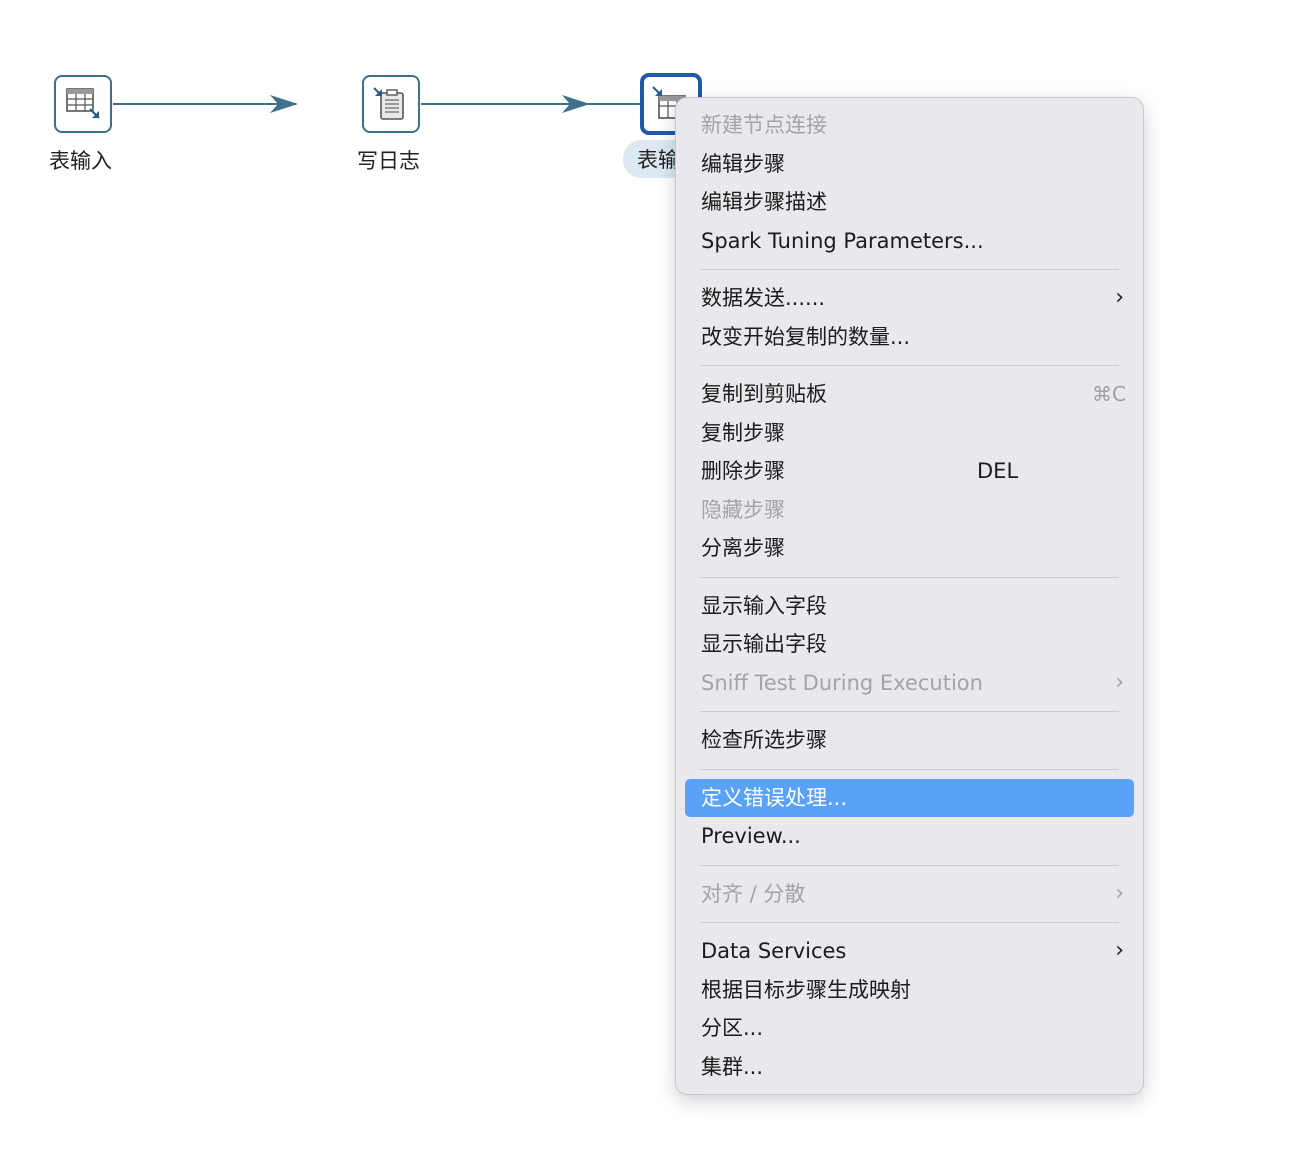 The width and height of the screenshot is (1304, 1152). Describe the element at coordinates (998, 471) in the screenshot. I see `menu-item-shortcut: DEL` at that location.